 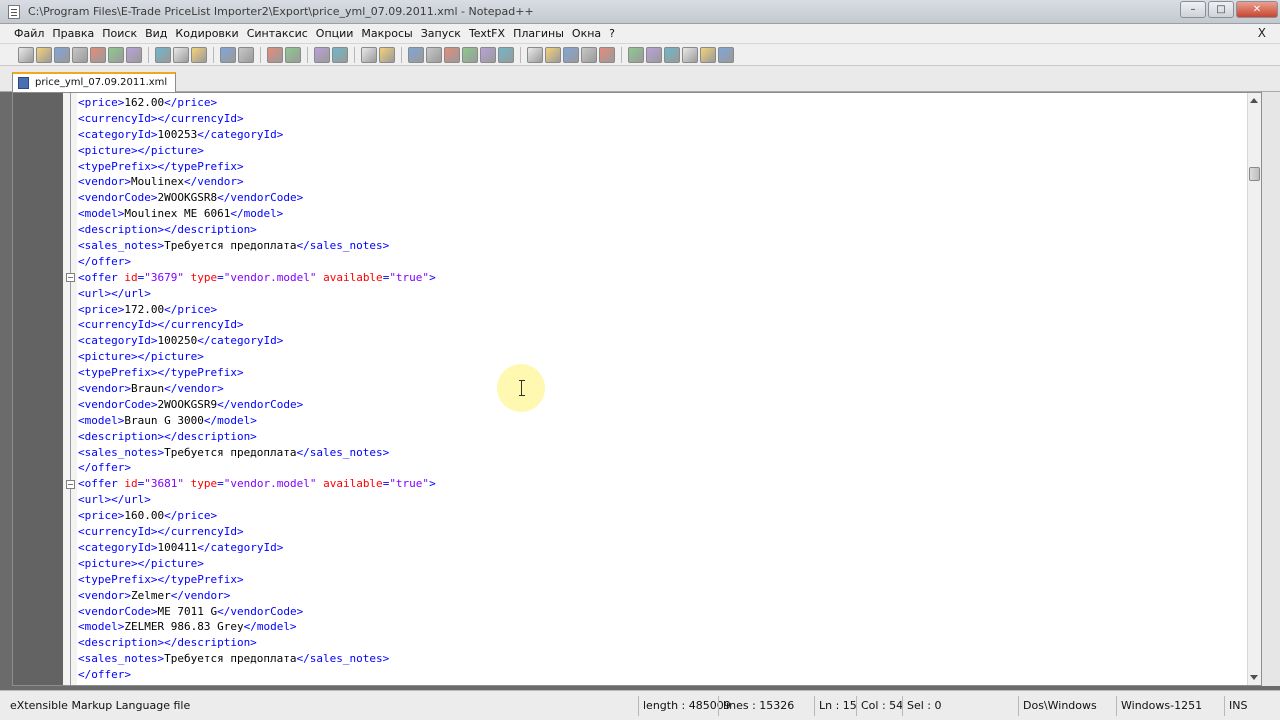 I want to click on code-line: <model>Moulinex ME 6061</model>, so click(x=257, y=214).